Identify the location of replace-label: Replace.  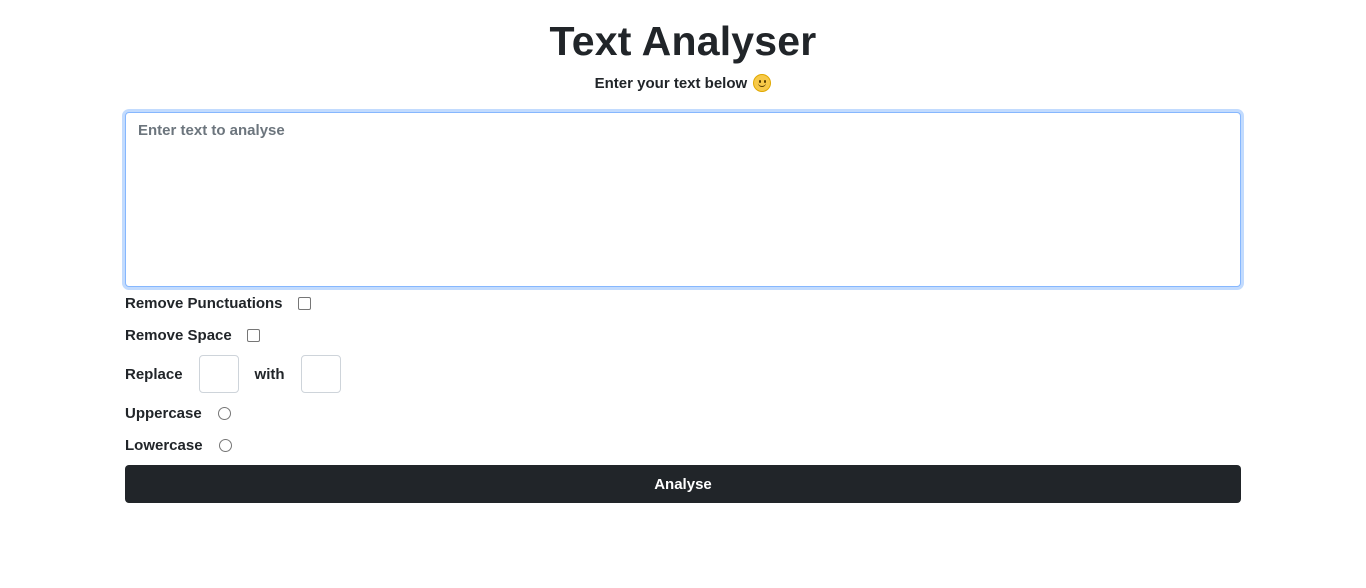
(154, 374).